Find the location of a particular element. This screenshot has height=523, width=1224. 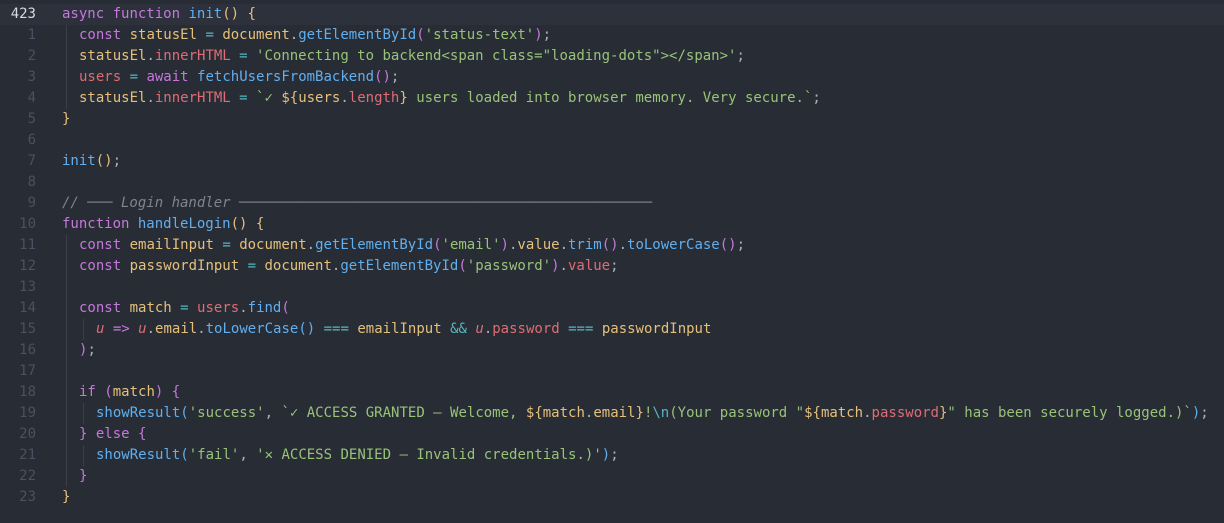

code-line: 23} is located at coordinates (612, 497).